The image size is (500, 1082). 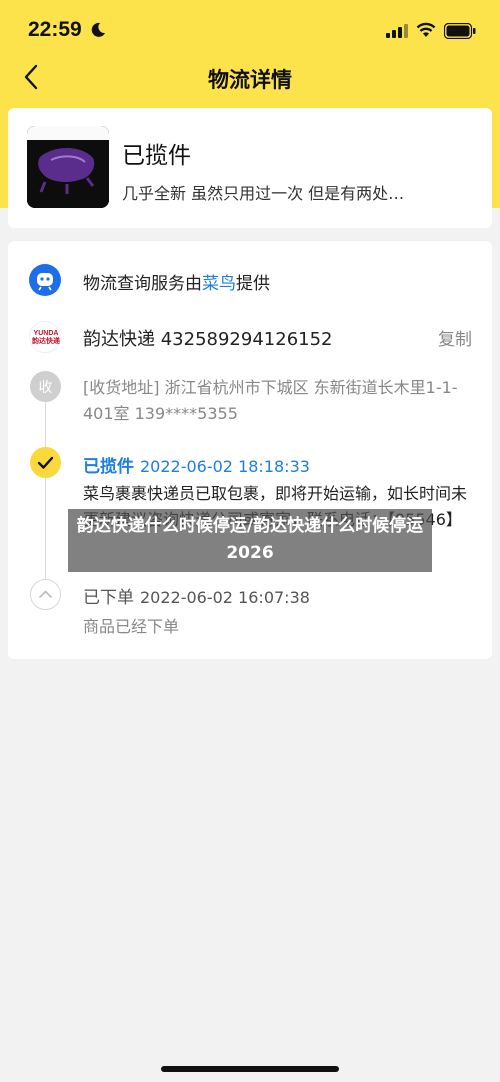 I want to click on moon-icon, so click(x=98, y=29).